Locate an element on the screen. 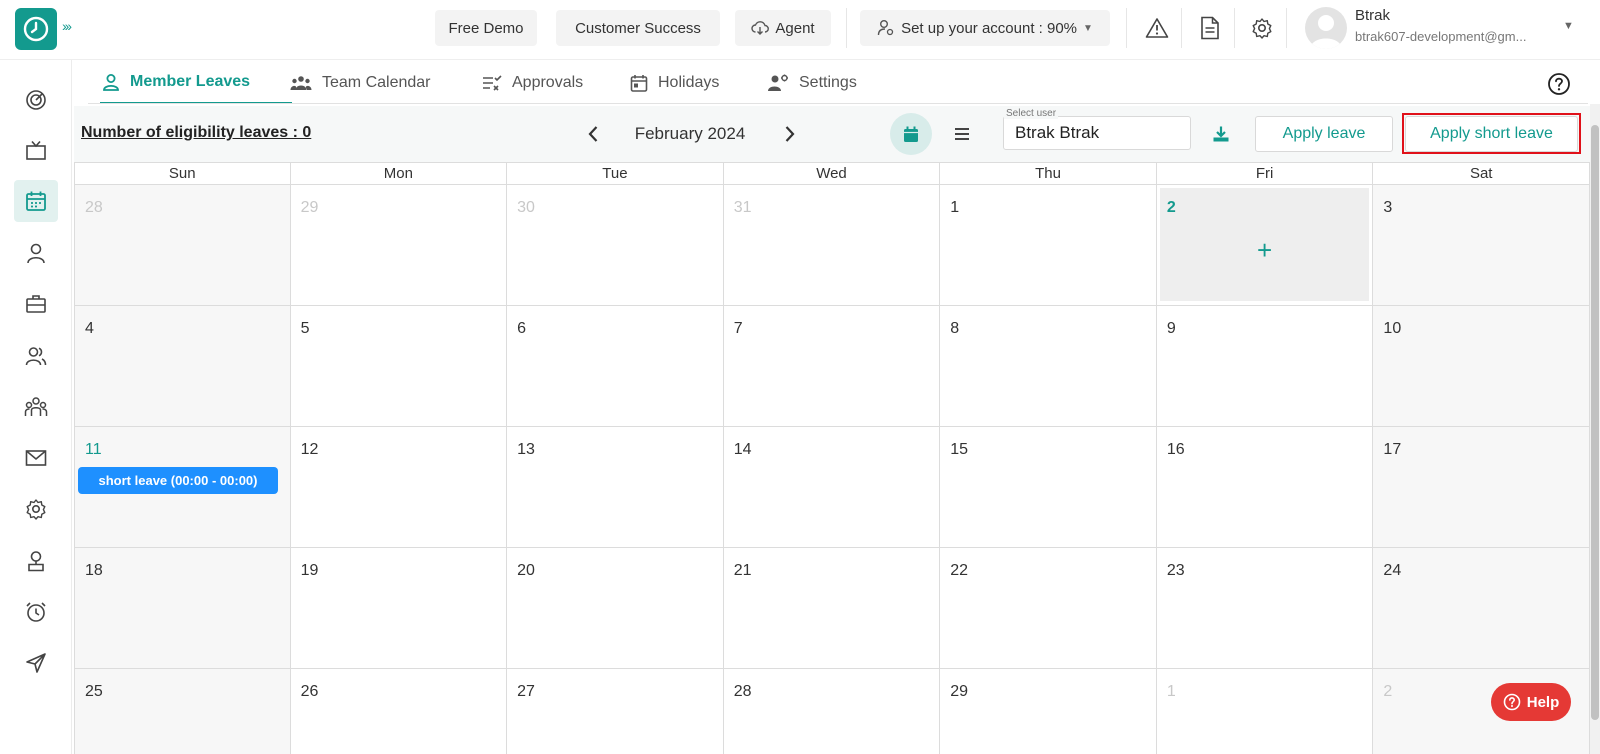 Image resolution: width=1600 pixels, height=754 pixels. tab-approvals: Approvals is located at coordinates (532, 83).